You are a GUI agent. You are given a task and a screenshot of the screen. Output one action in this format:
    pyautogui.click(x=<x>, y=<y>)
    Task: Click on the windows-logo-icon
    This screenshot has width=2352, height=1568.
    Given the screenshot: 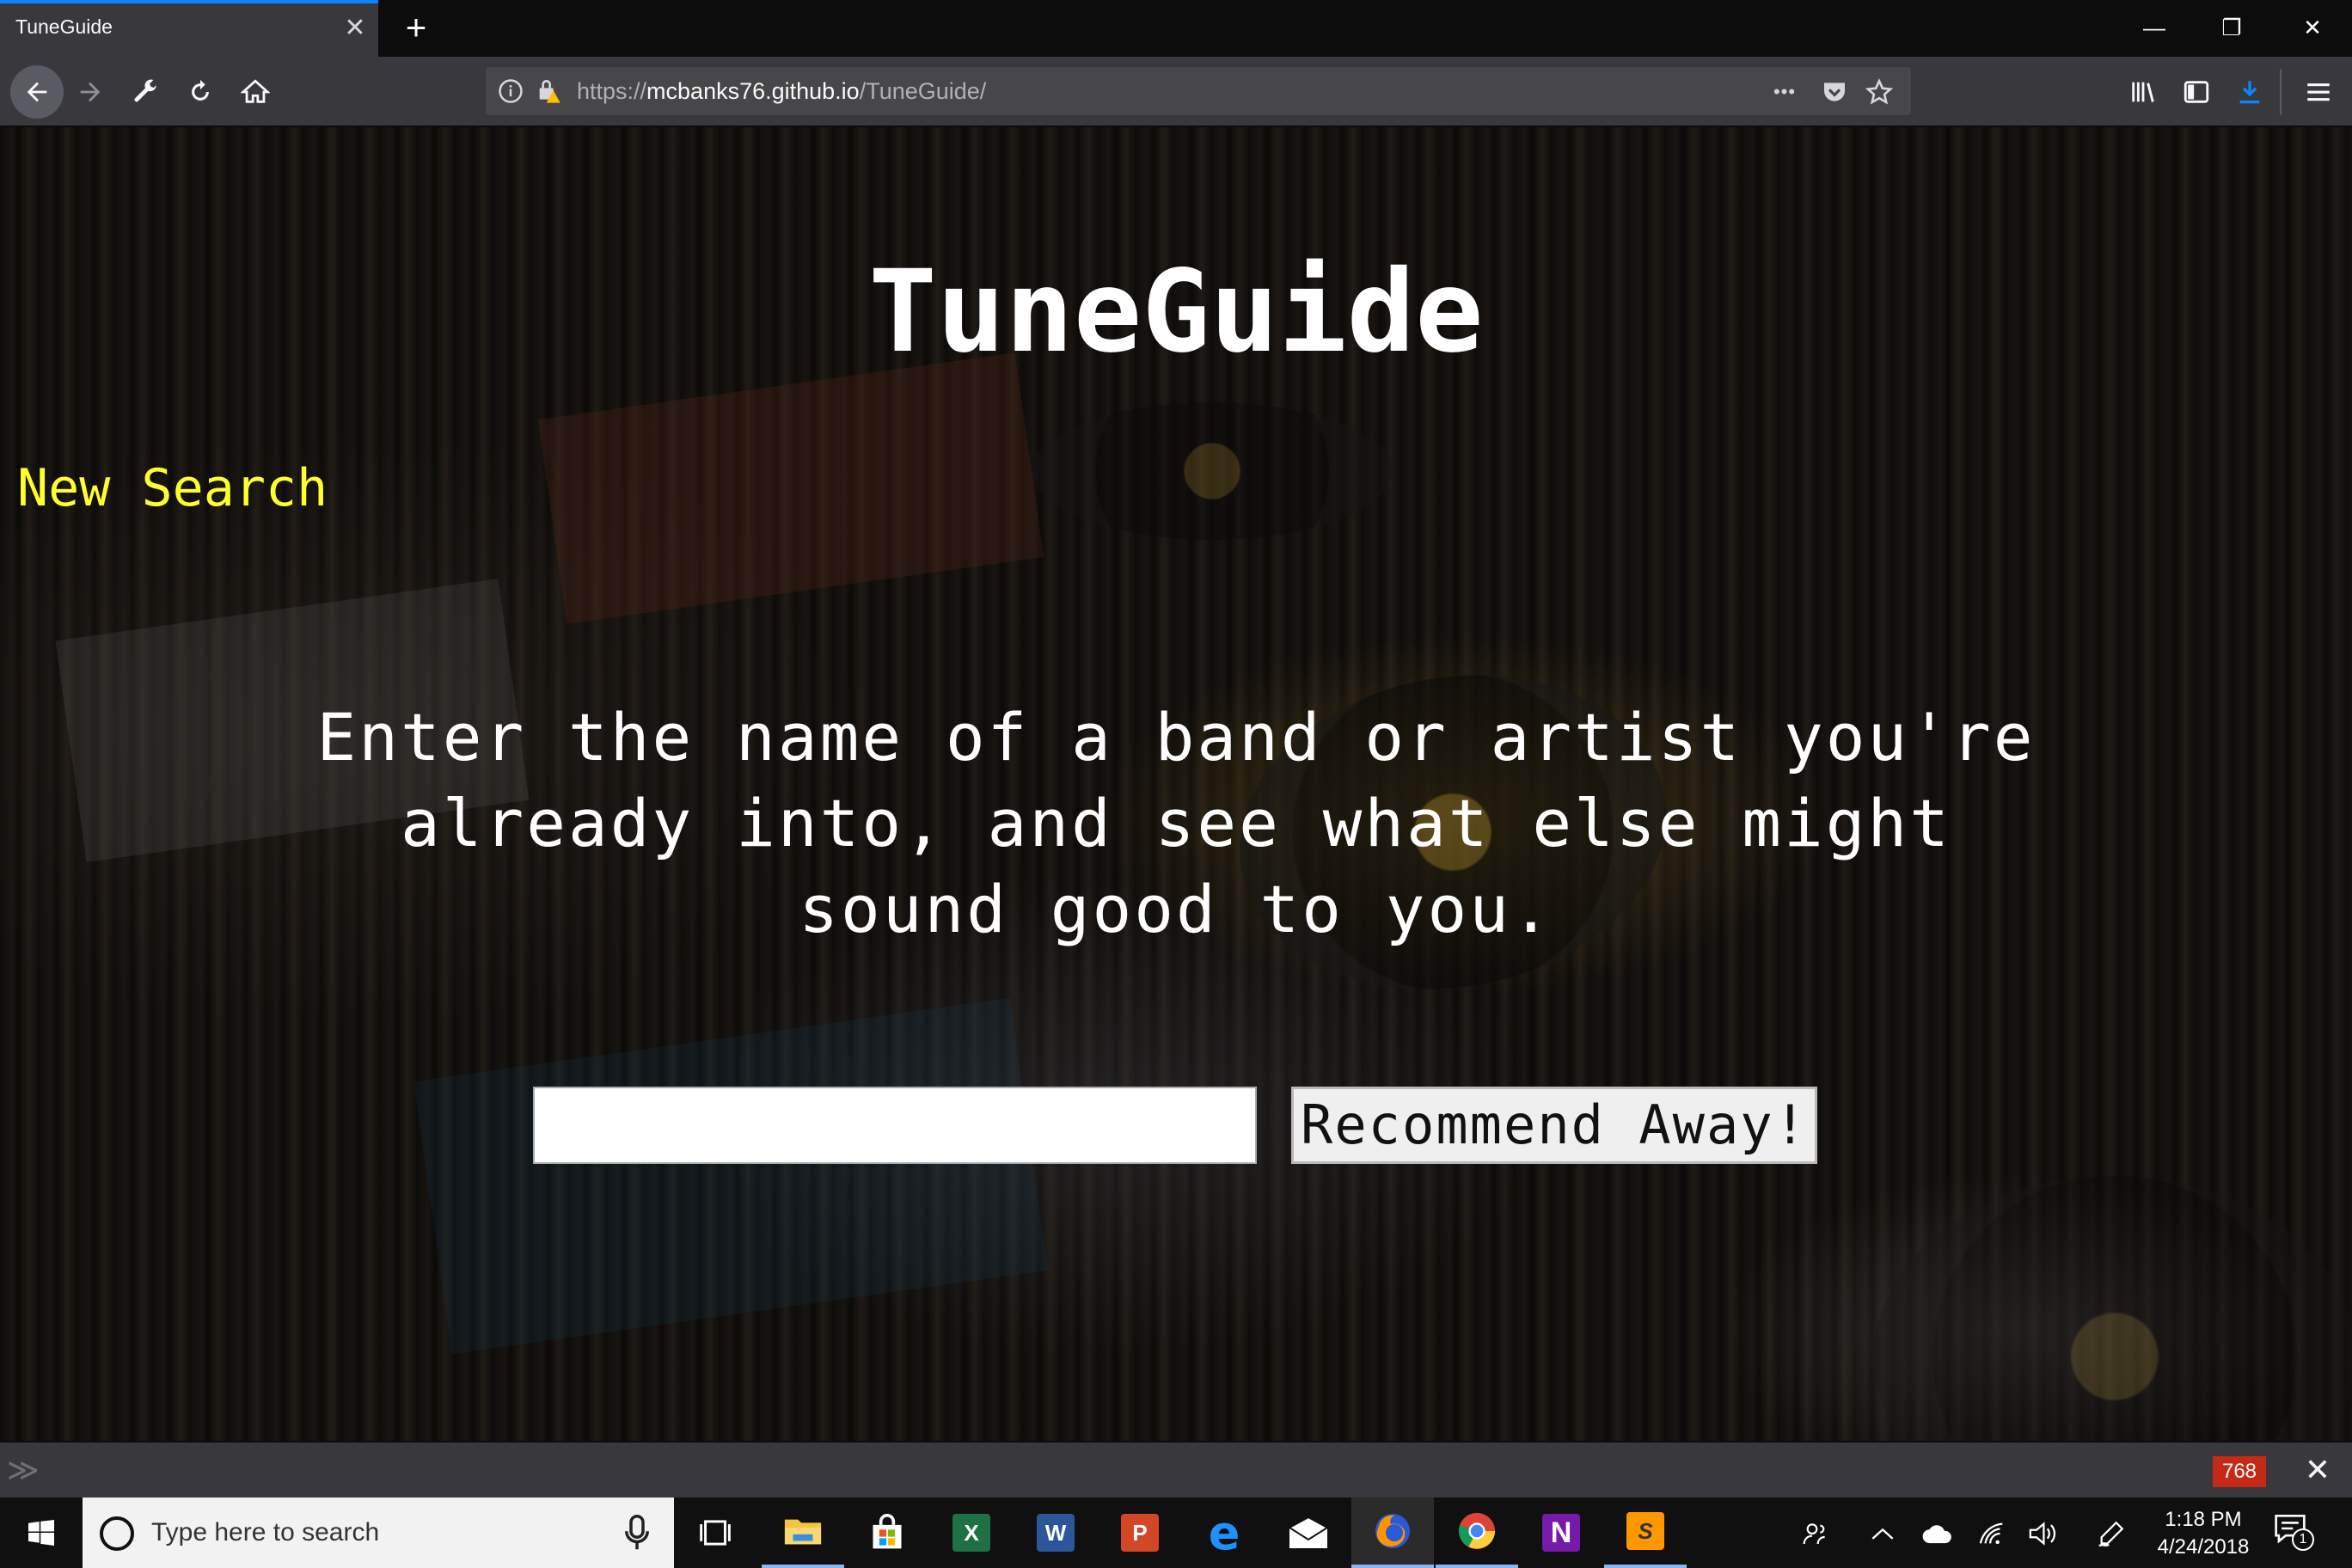 What is the action you would take?
    pyautogui.click(x=41, y=1533)
    